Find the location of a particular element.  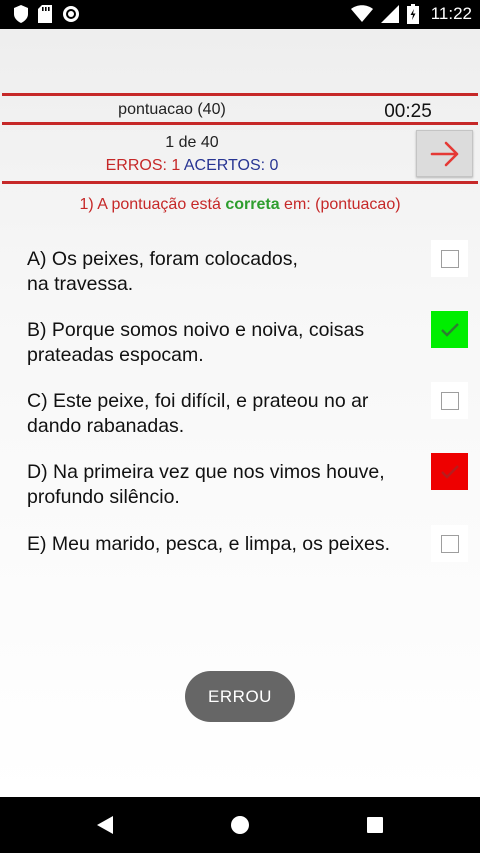

header-top-divider is located at coordinates (240, 94).